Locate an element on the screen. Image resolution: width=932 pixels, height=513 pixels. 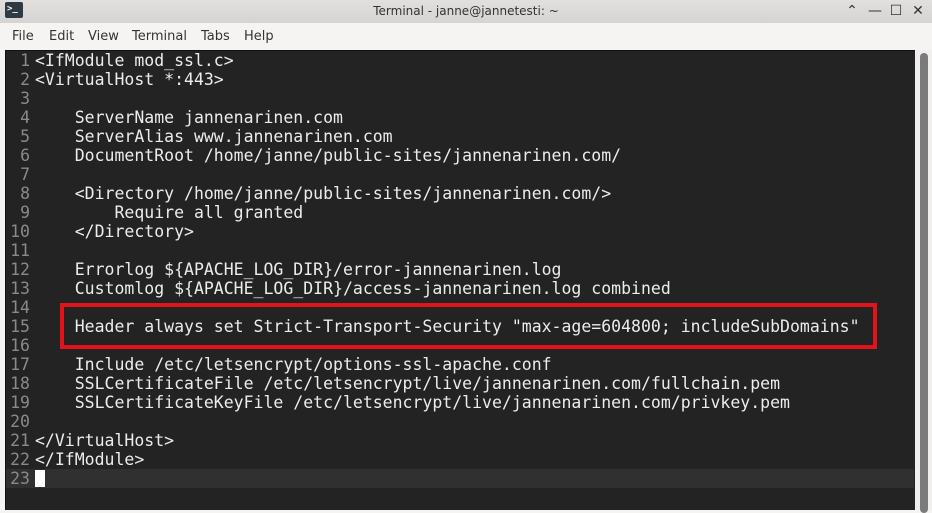
line-number: 2 is located at coordinates (25, 79).